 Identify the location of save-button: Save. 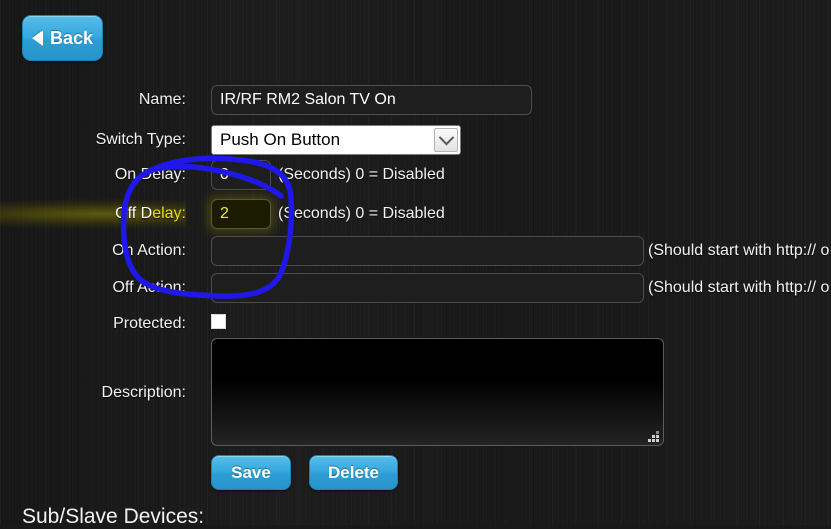
(251, 472).